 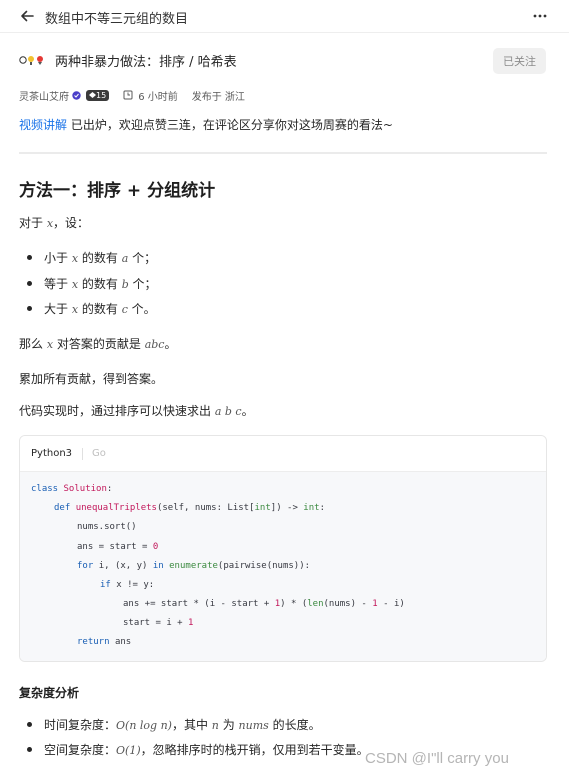 I want to click on level-badge: 15, so click(x=98, y=95).